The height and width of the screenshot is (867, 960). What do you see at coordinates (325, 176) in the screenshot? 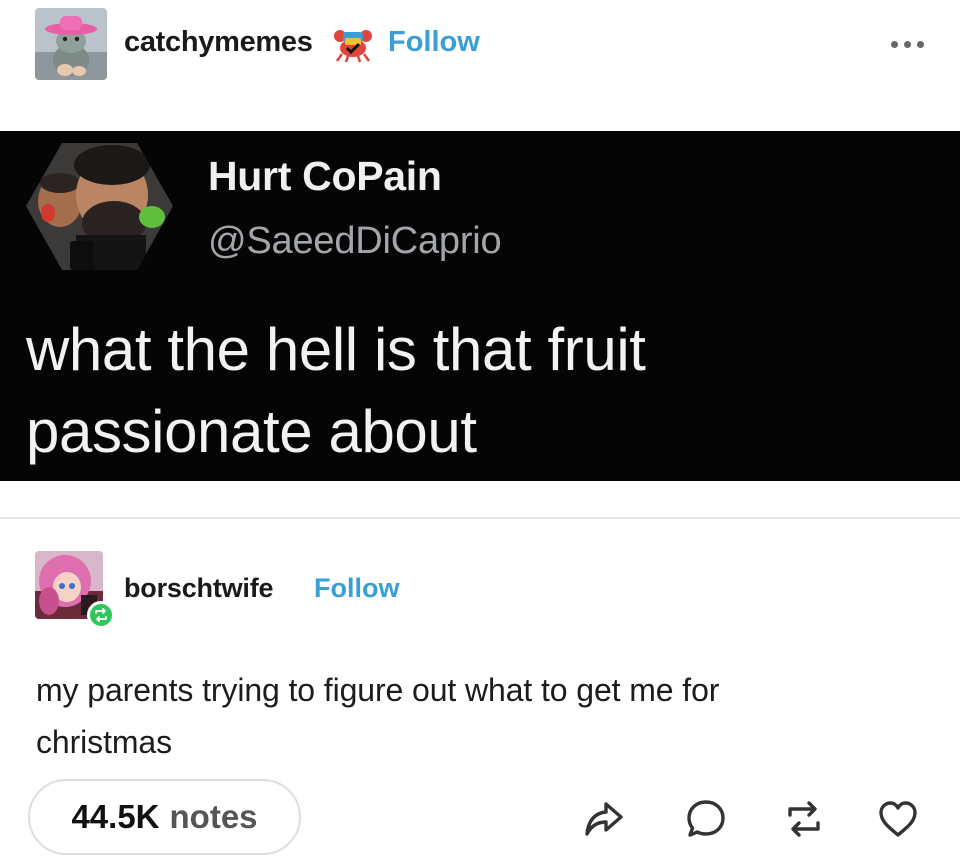
I see `tweet-display-name: Hurt CoPain` at bounding box center [325, 176].